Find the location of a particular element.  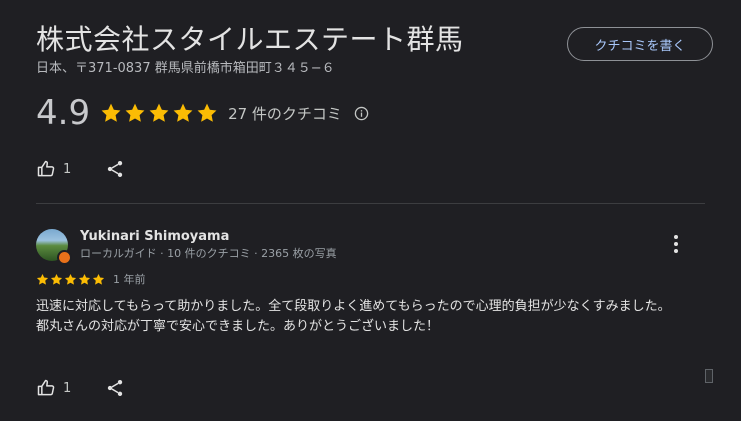

more-vert-icon is located at coordinates (676, 244).